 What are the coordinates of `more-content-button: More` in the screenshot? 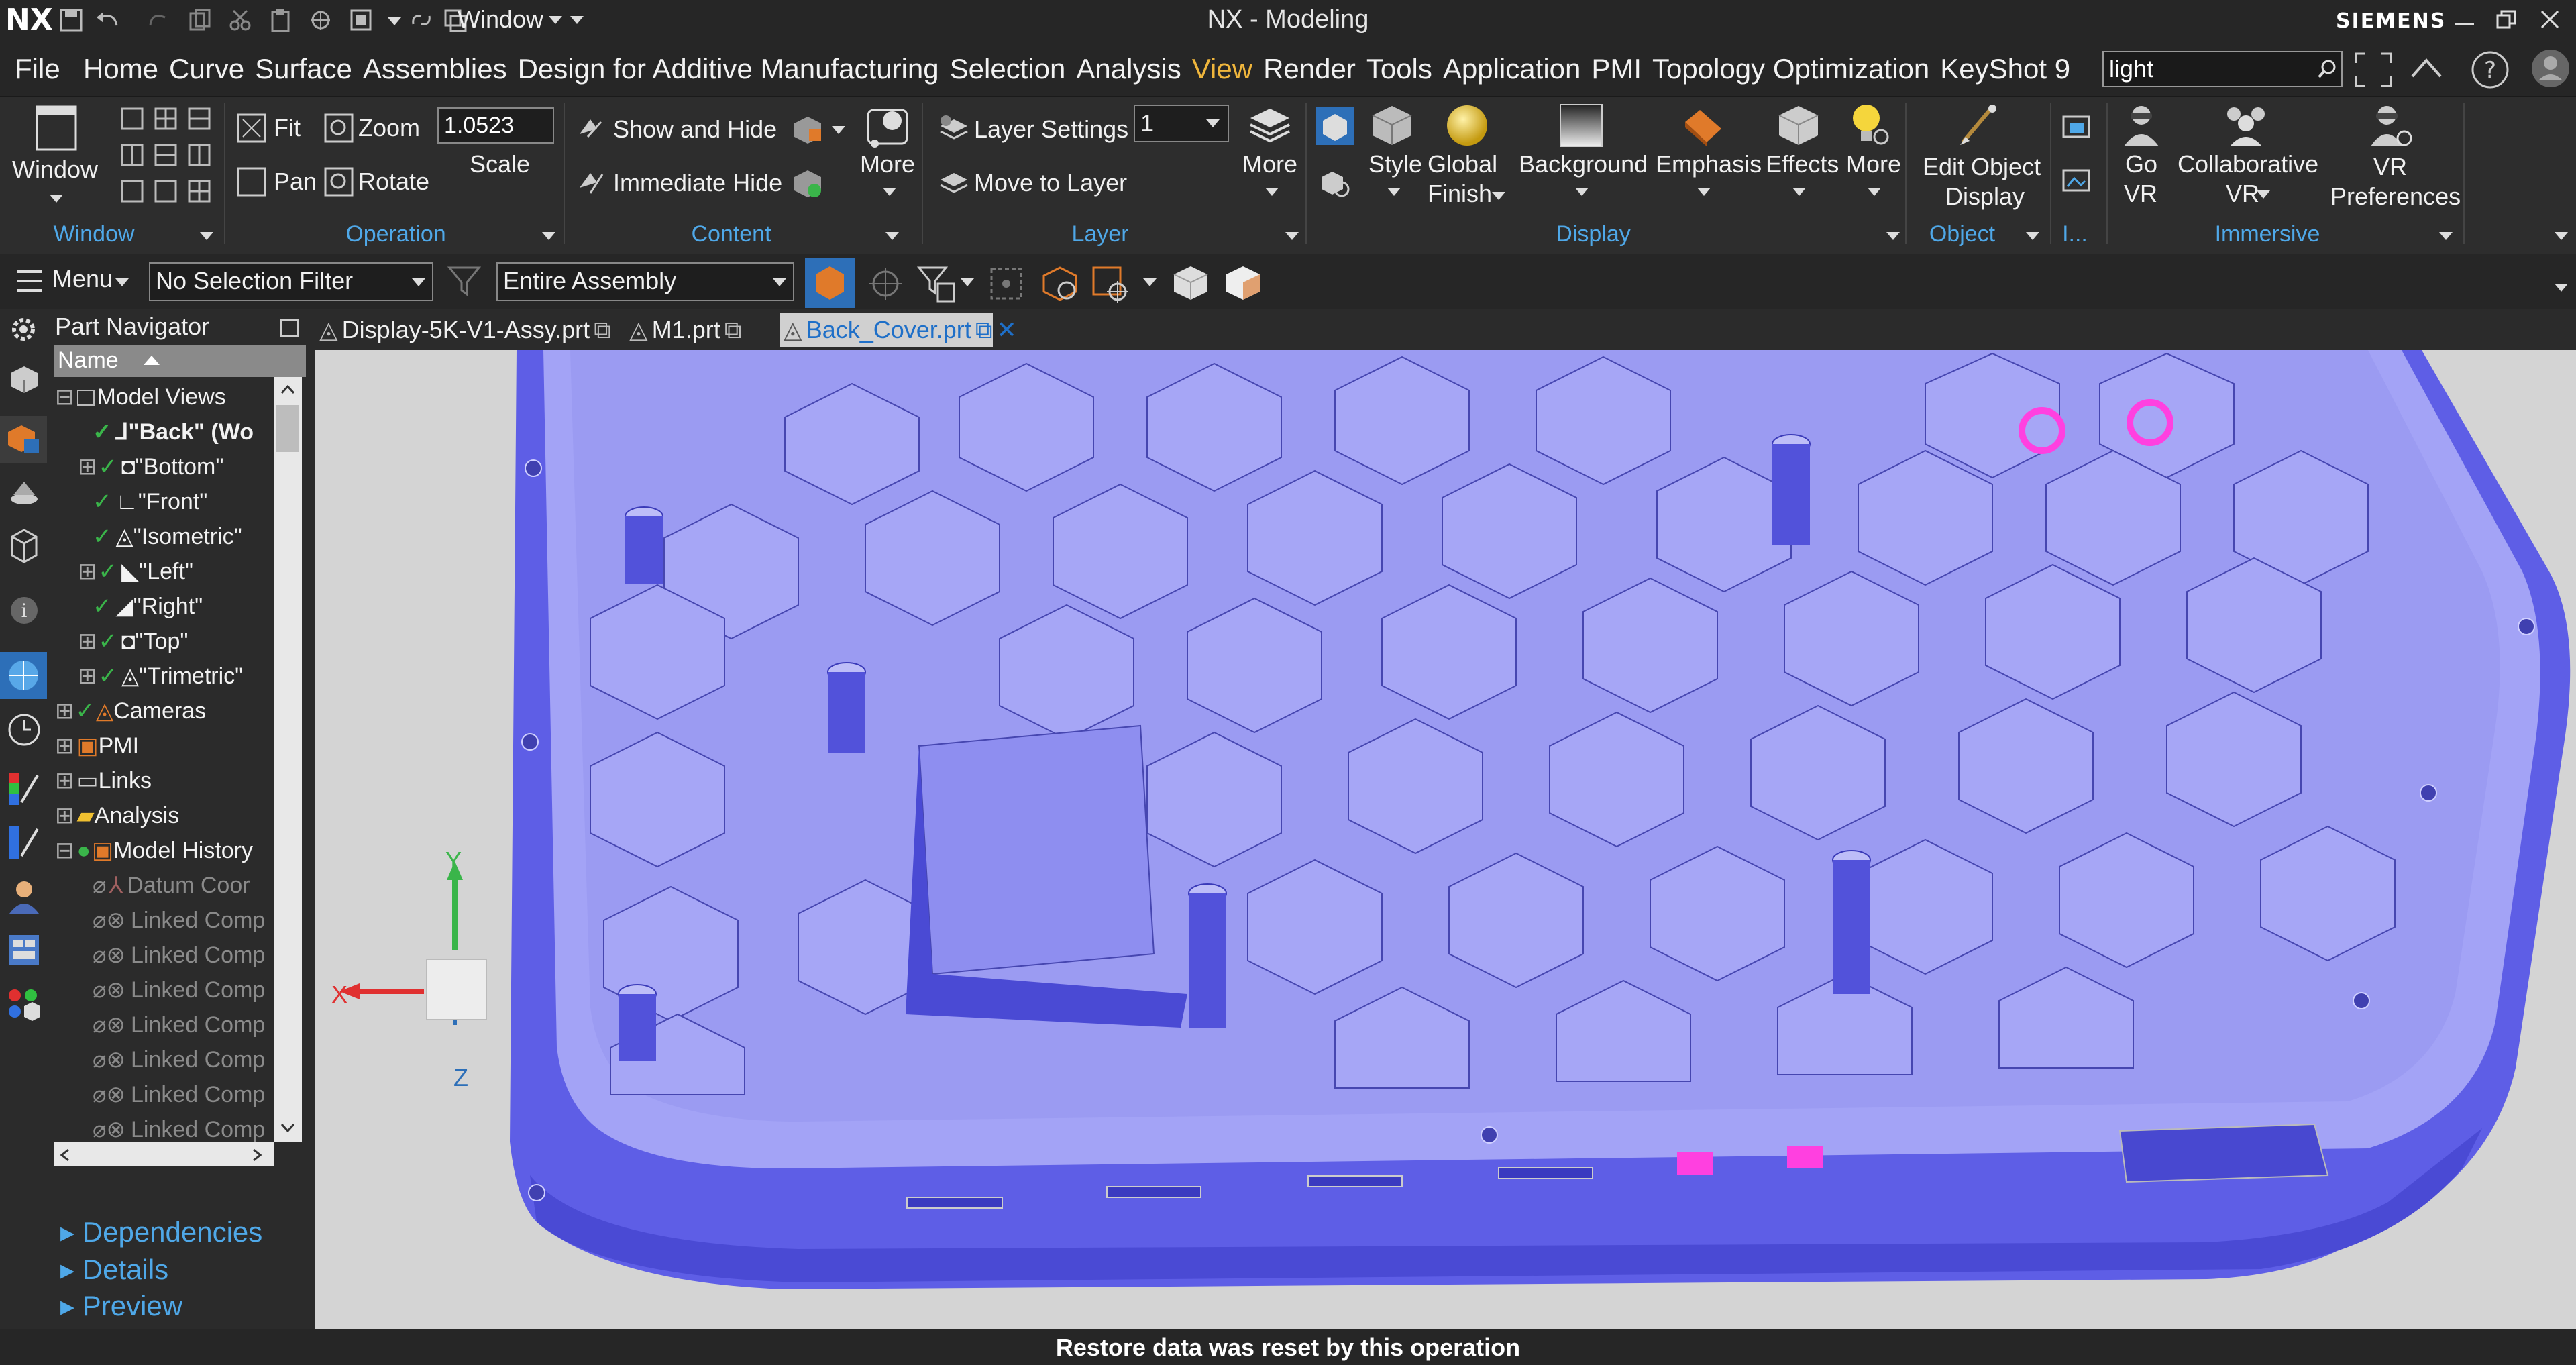 It's located at (887, 164).